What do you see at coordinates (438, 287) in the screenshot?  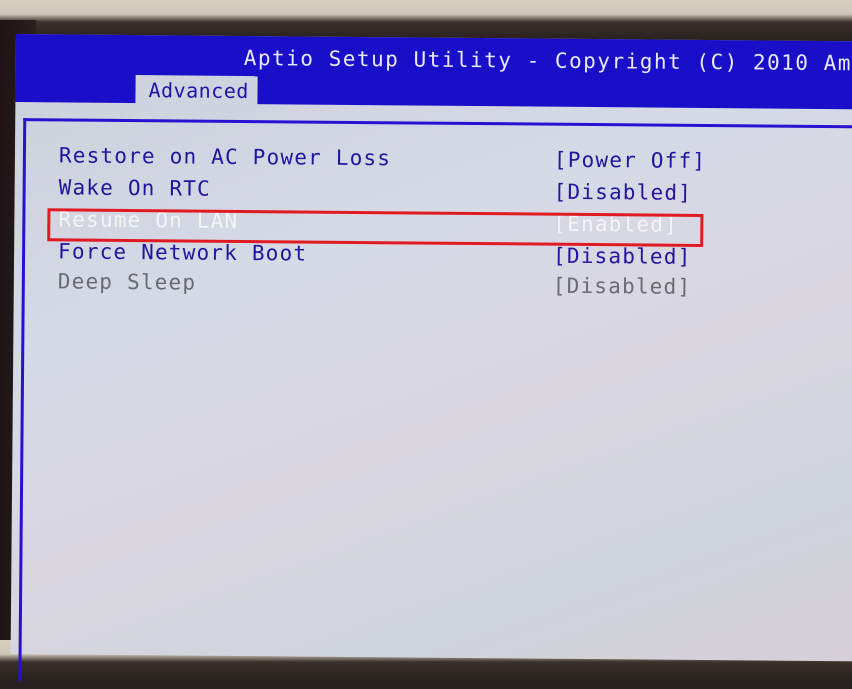 I see `setting-deep-sleep: Deep Sleep [Disabled]` at bounding box center [438, 287].